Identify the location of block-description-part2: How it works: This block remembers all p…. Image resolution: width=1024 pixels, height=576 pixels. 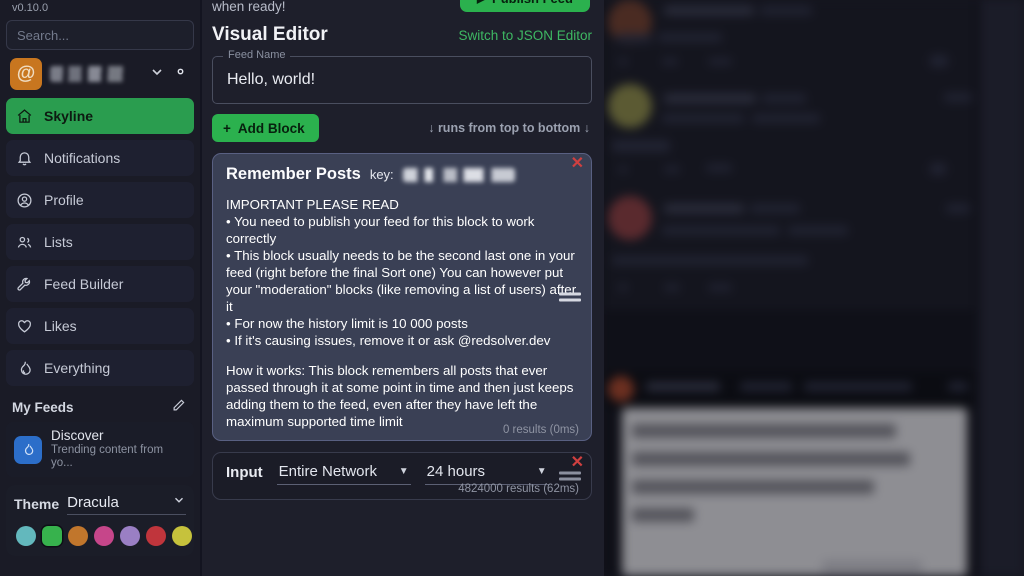
(402, 396).